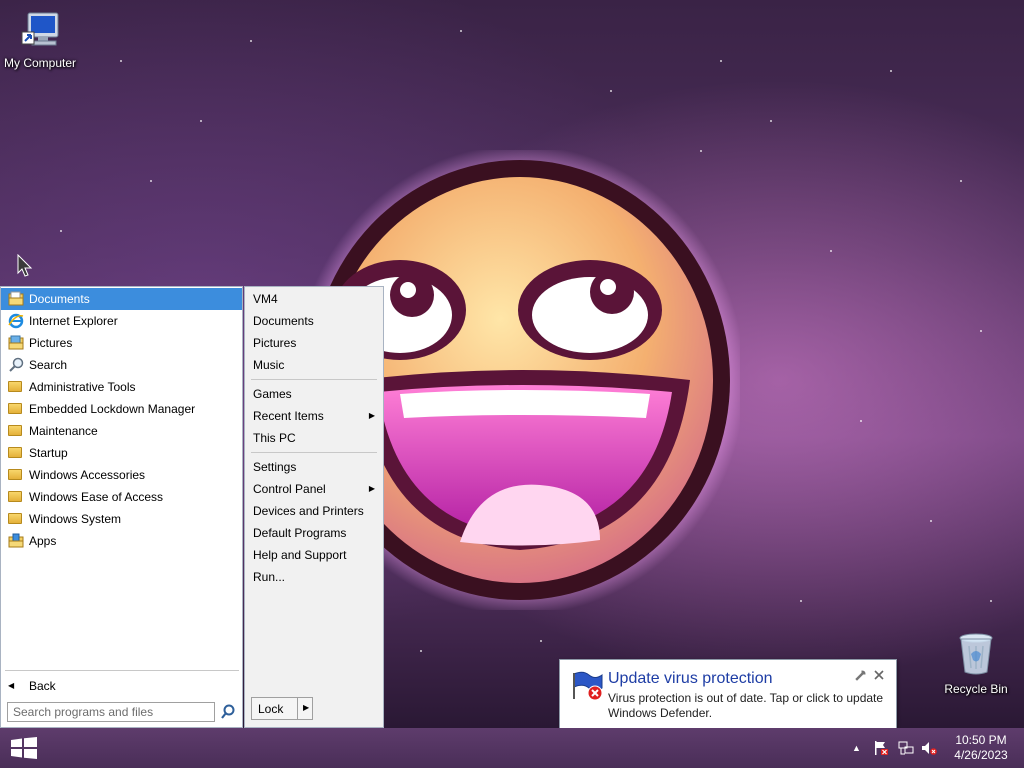  Describe the element at coordinates (121, 299) in the screenshot. I see `program-item-documents: Documents` at that location.